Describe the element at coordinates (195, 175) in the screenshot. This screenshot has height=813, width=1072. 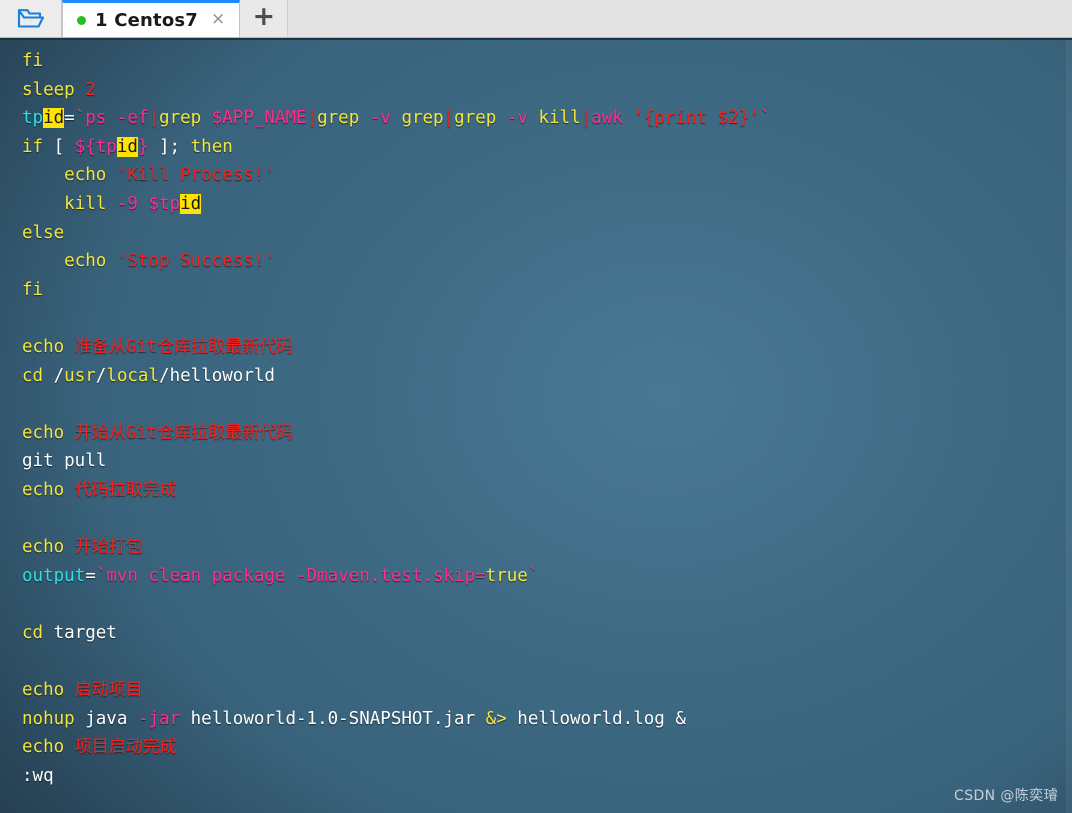
I see `code-token: 'Kill Process!'` at that location.